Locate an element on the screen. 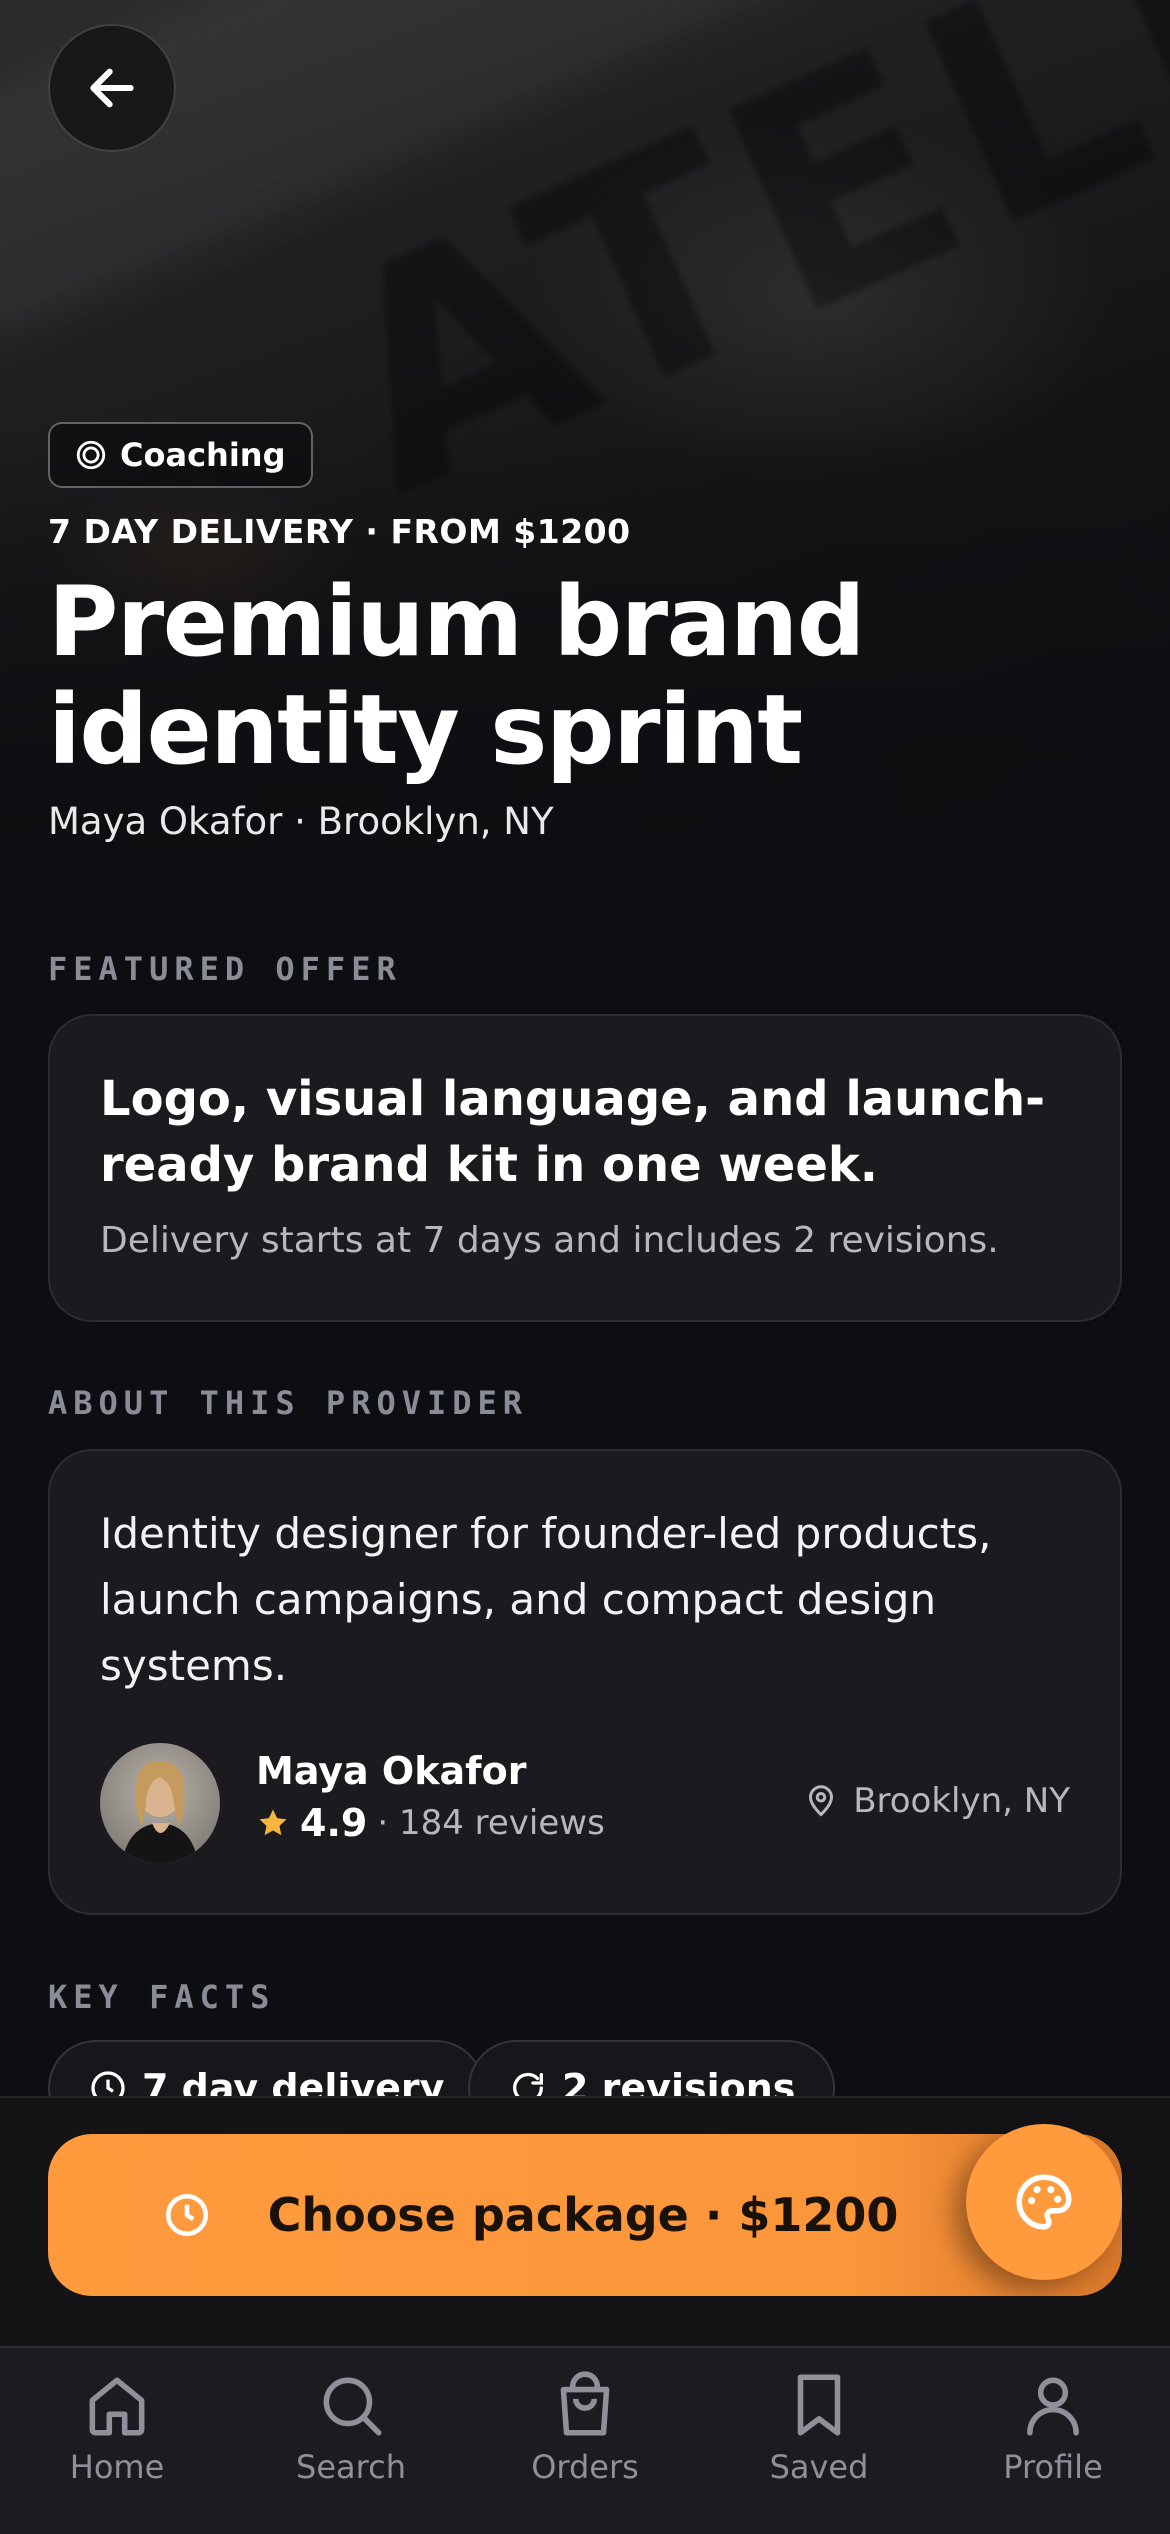 The height and width of the screenshot is (2534, 1170). provider-location: Brooklyn, NY is located at coordinates (936, 1801).